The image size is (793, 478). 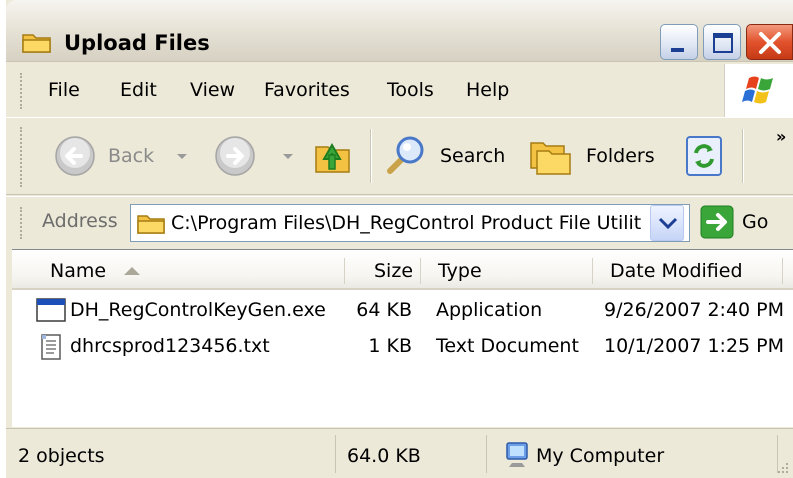 I want to click on status-bar: 2 objects 64.0 KB My Computer, so click(x=399, y=453).